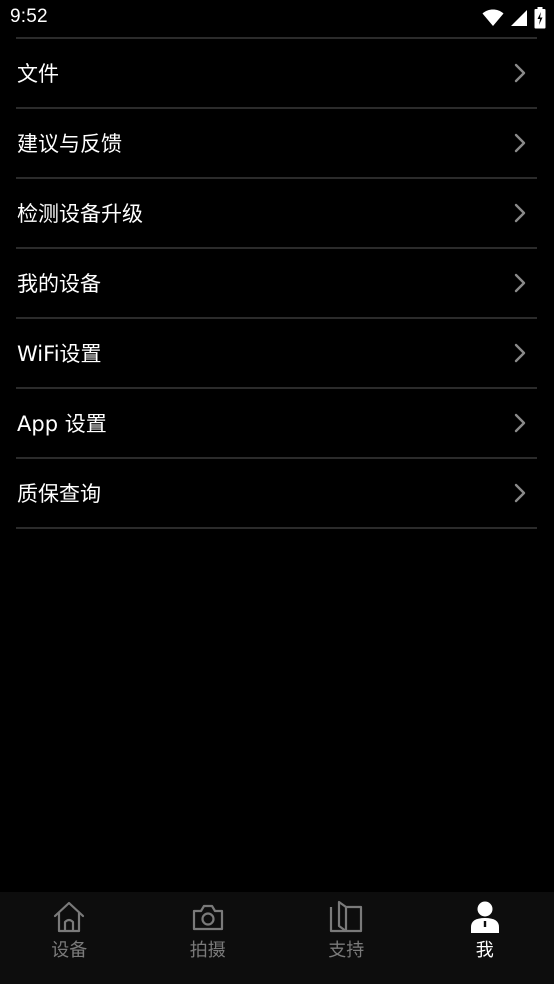  Describe the element at coordinates (69, 144) in the screenshot. I see `menu-item-label: 建议与反馈` at that location.